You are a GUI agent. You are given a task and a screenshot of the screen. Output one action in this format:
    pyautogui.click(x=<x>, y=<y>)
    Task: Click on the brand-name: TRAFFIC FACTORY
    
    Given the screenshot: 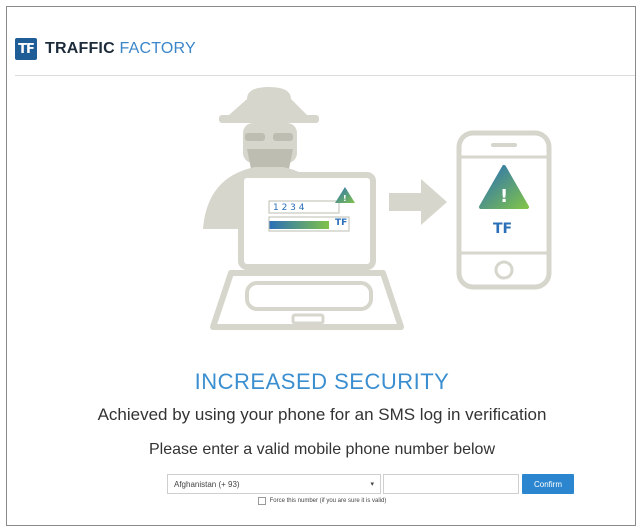 What is the action you would take?
    pyautogui.click(x=120, y=49)
    